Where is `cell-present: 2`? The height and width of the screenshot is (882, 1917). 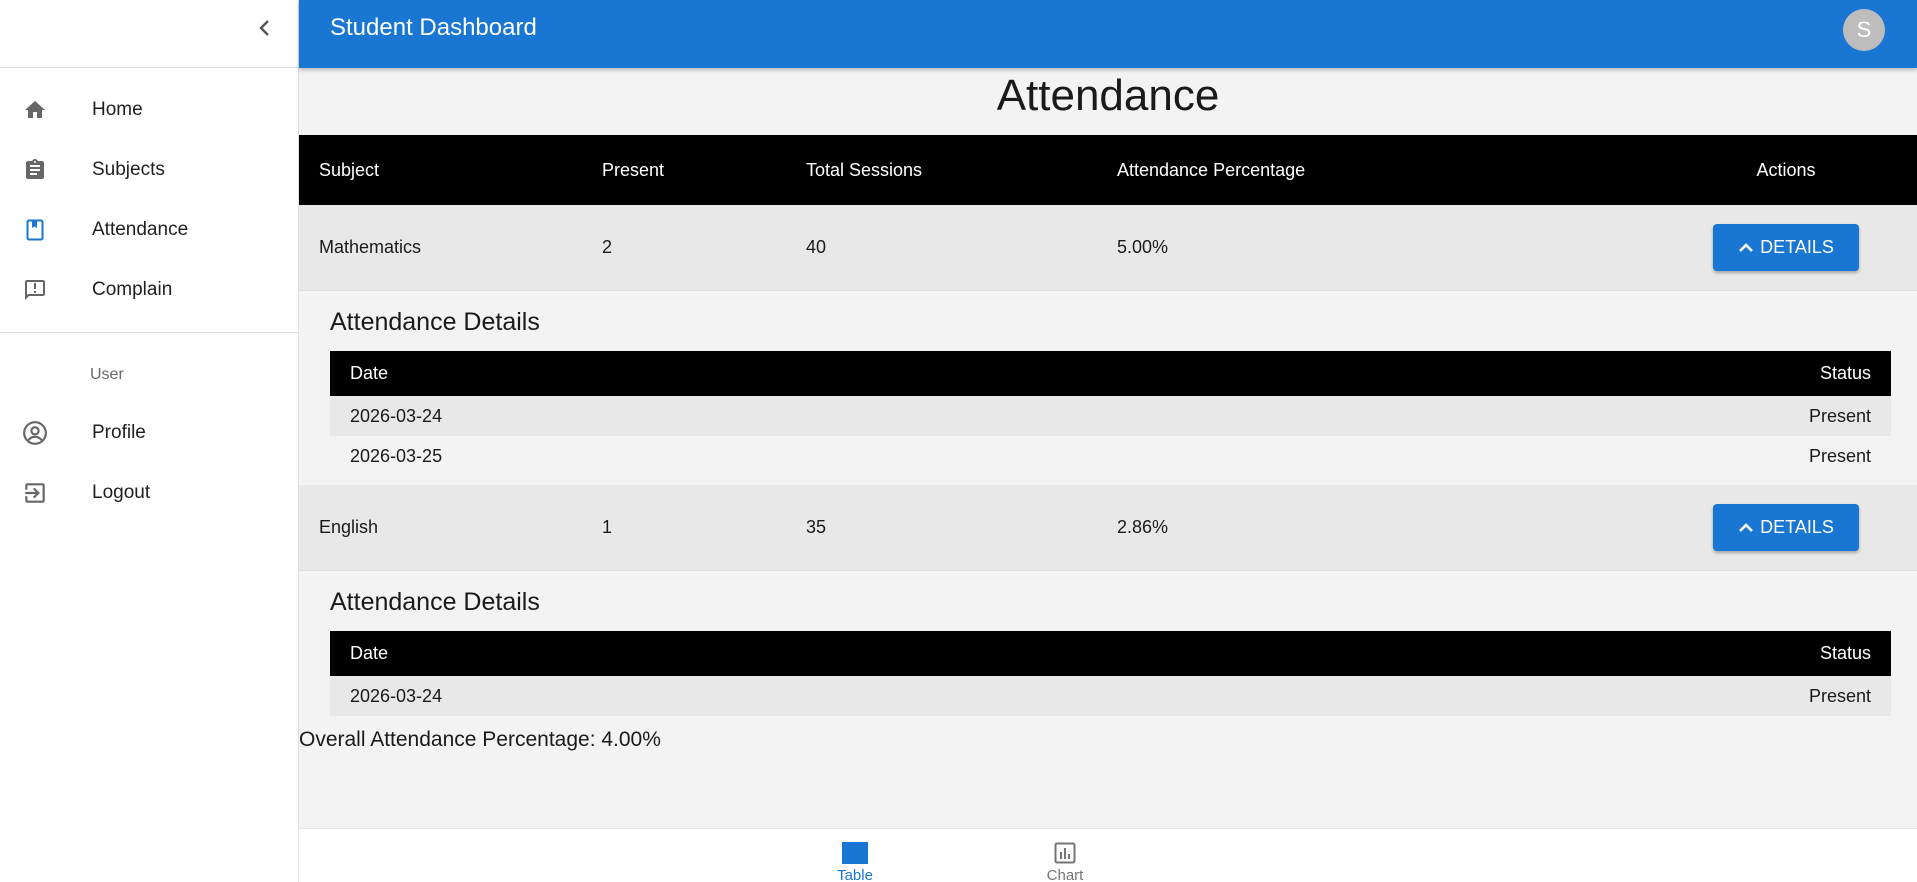
cell-present: 2 is located at coordinates (607, 247).